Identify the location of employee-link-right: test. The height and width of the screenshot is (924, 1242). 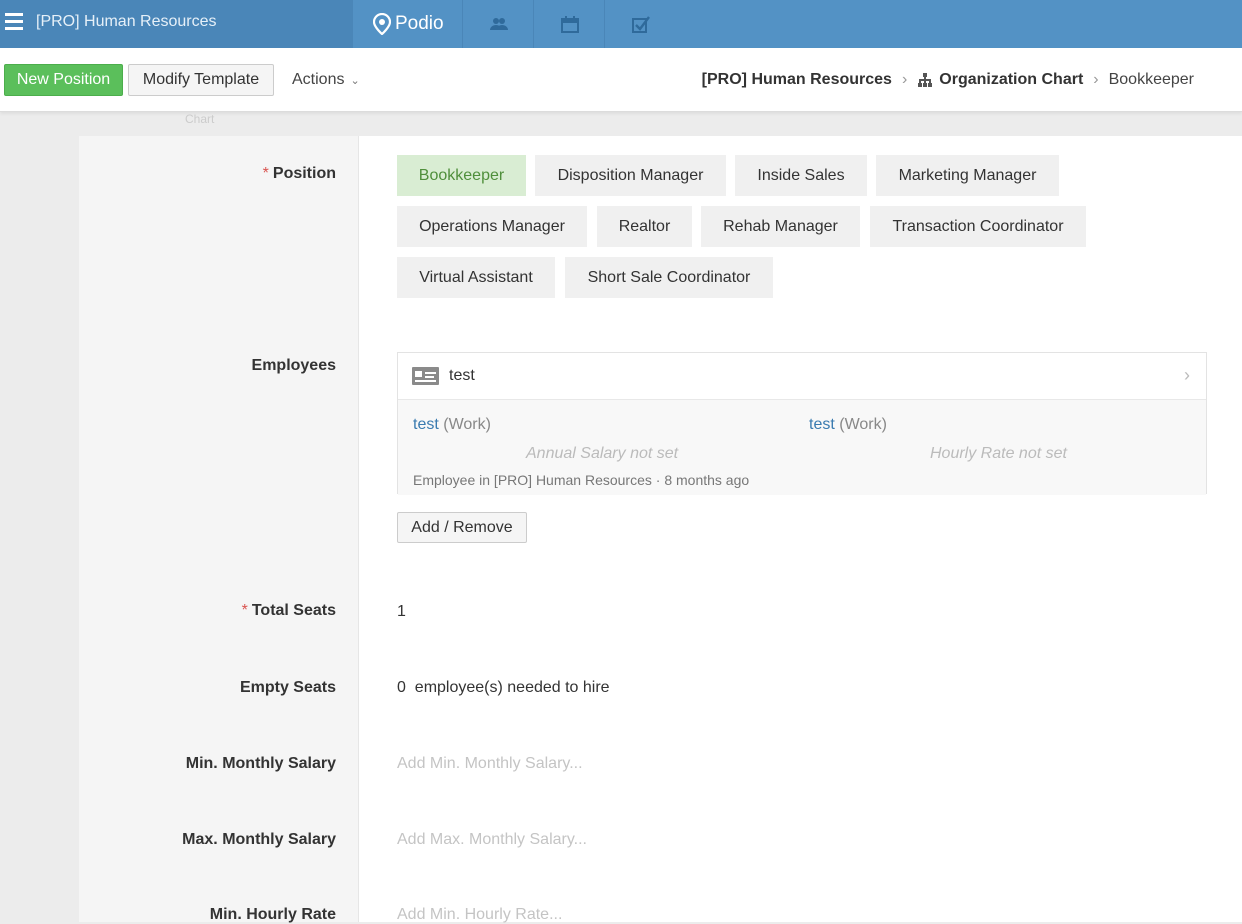
(822, 424).